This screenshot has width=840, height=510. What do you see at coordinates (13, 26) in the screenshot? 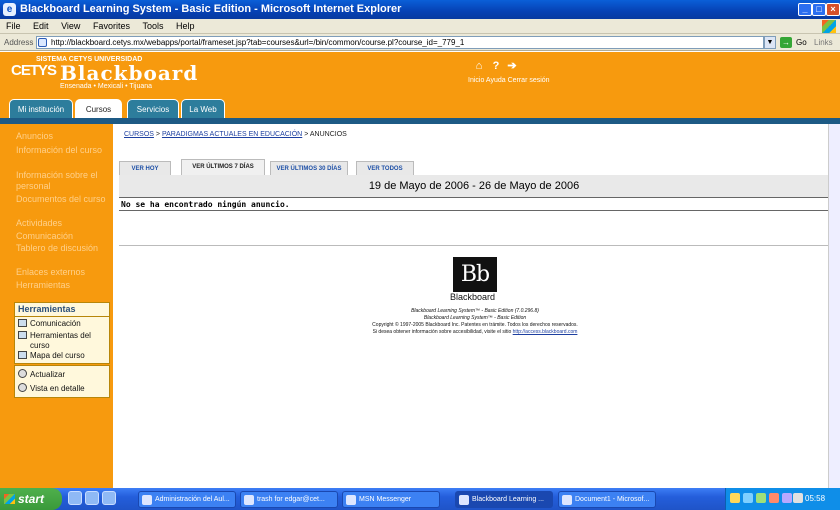
I see `menu-file: File` at bounding box center [13, 26].